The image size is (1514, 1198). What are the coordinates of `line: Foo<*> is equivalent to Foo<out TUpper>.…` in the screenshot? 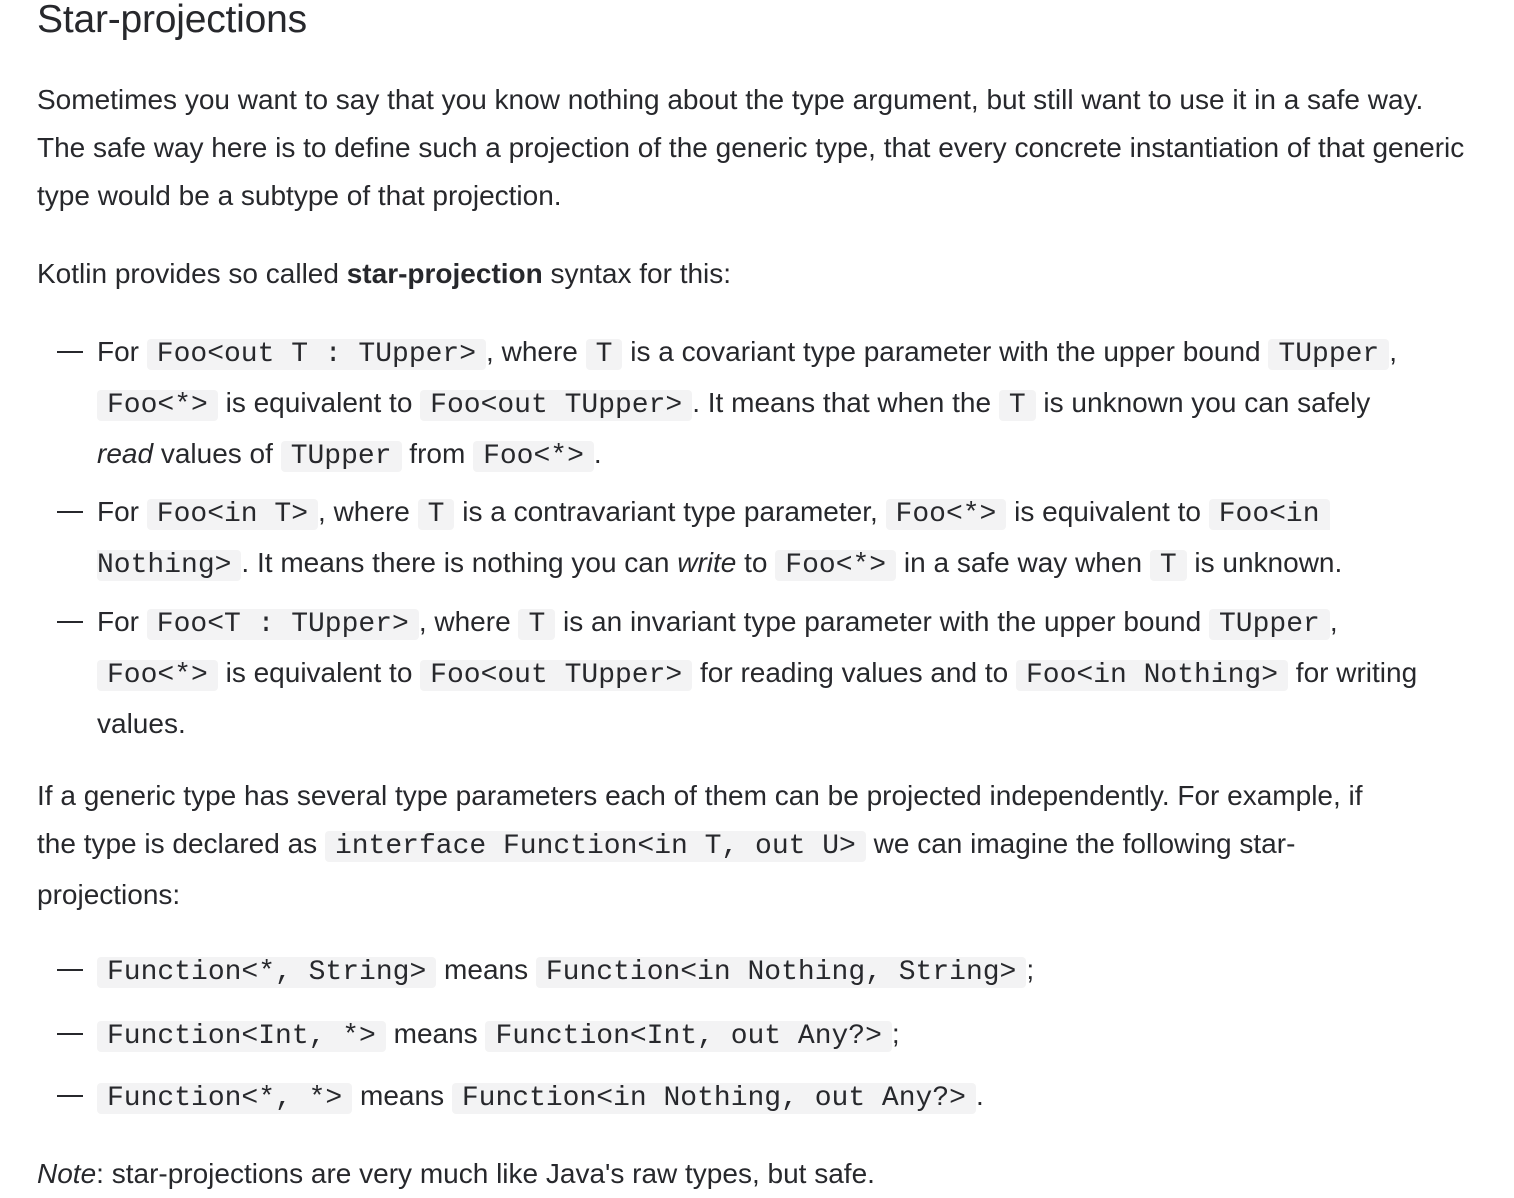 It's located at (787, 404).